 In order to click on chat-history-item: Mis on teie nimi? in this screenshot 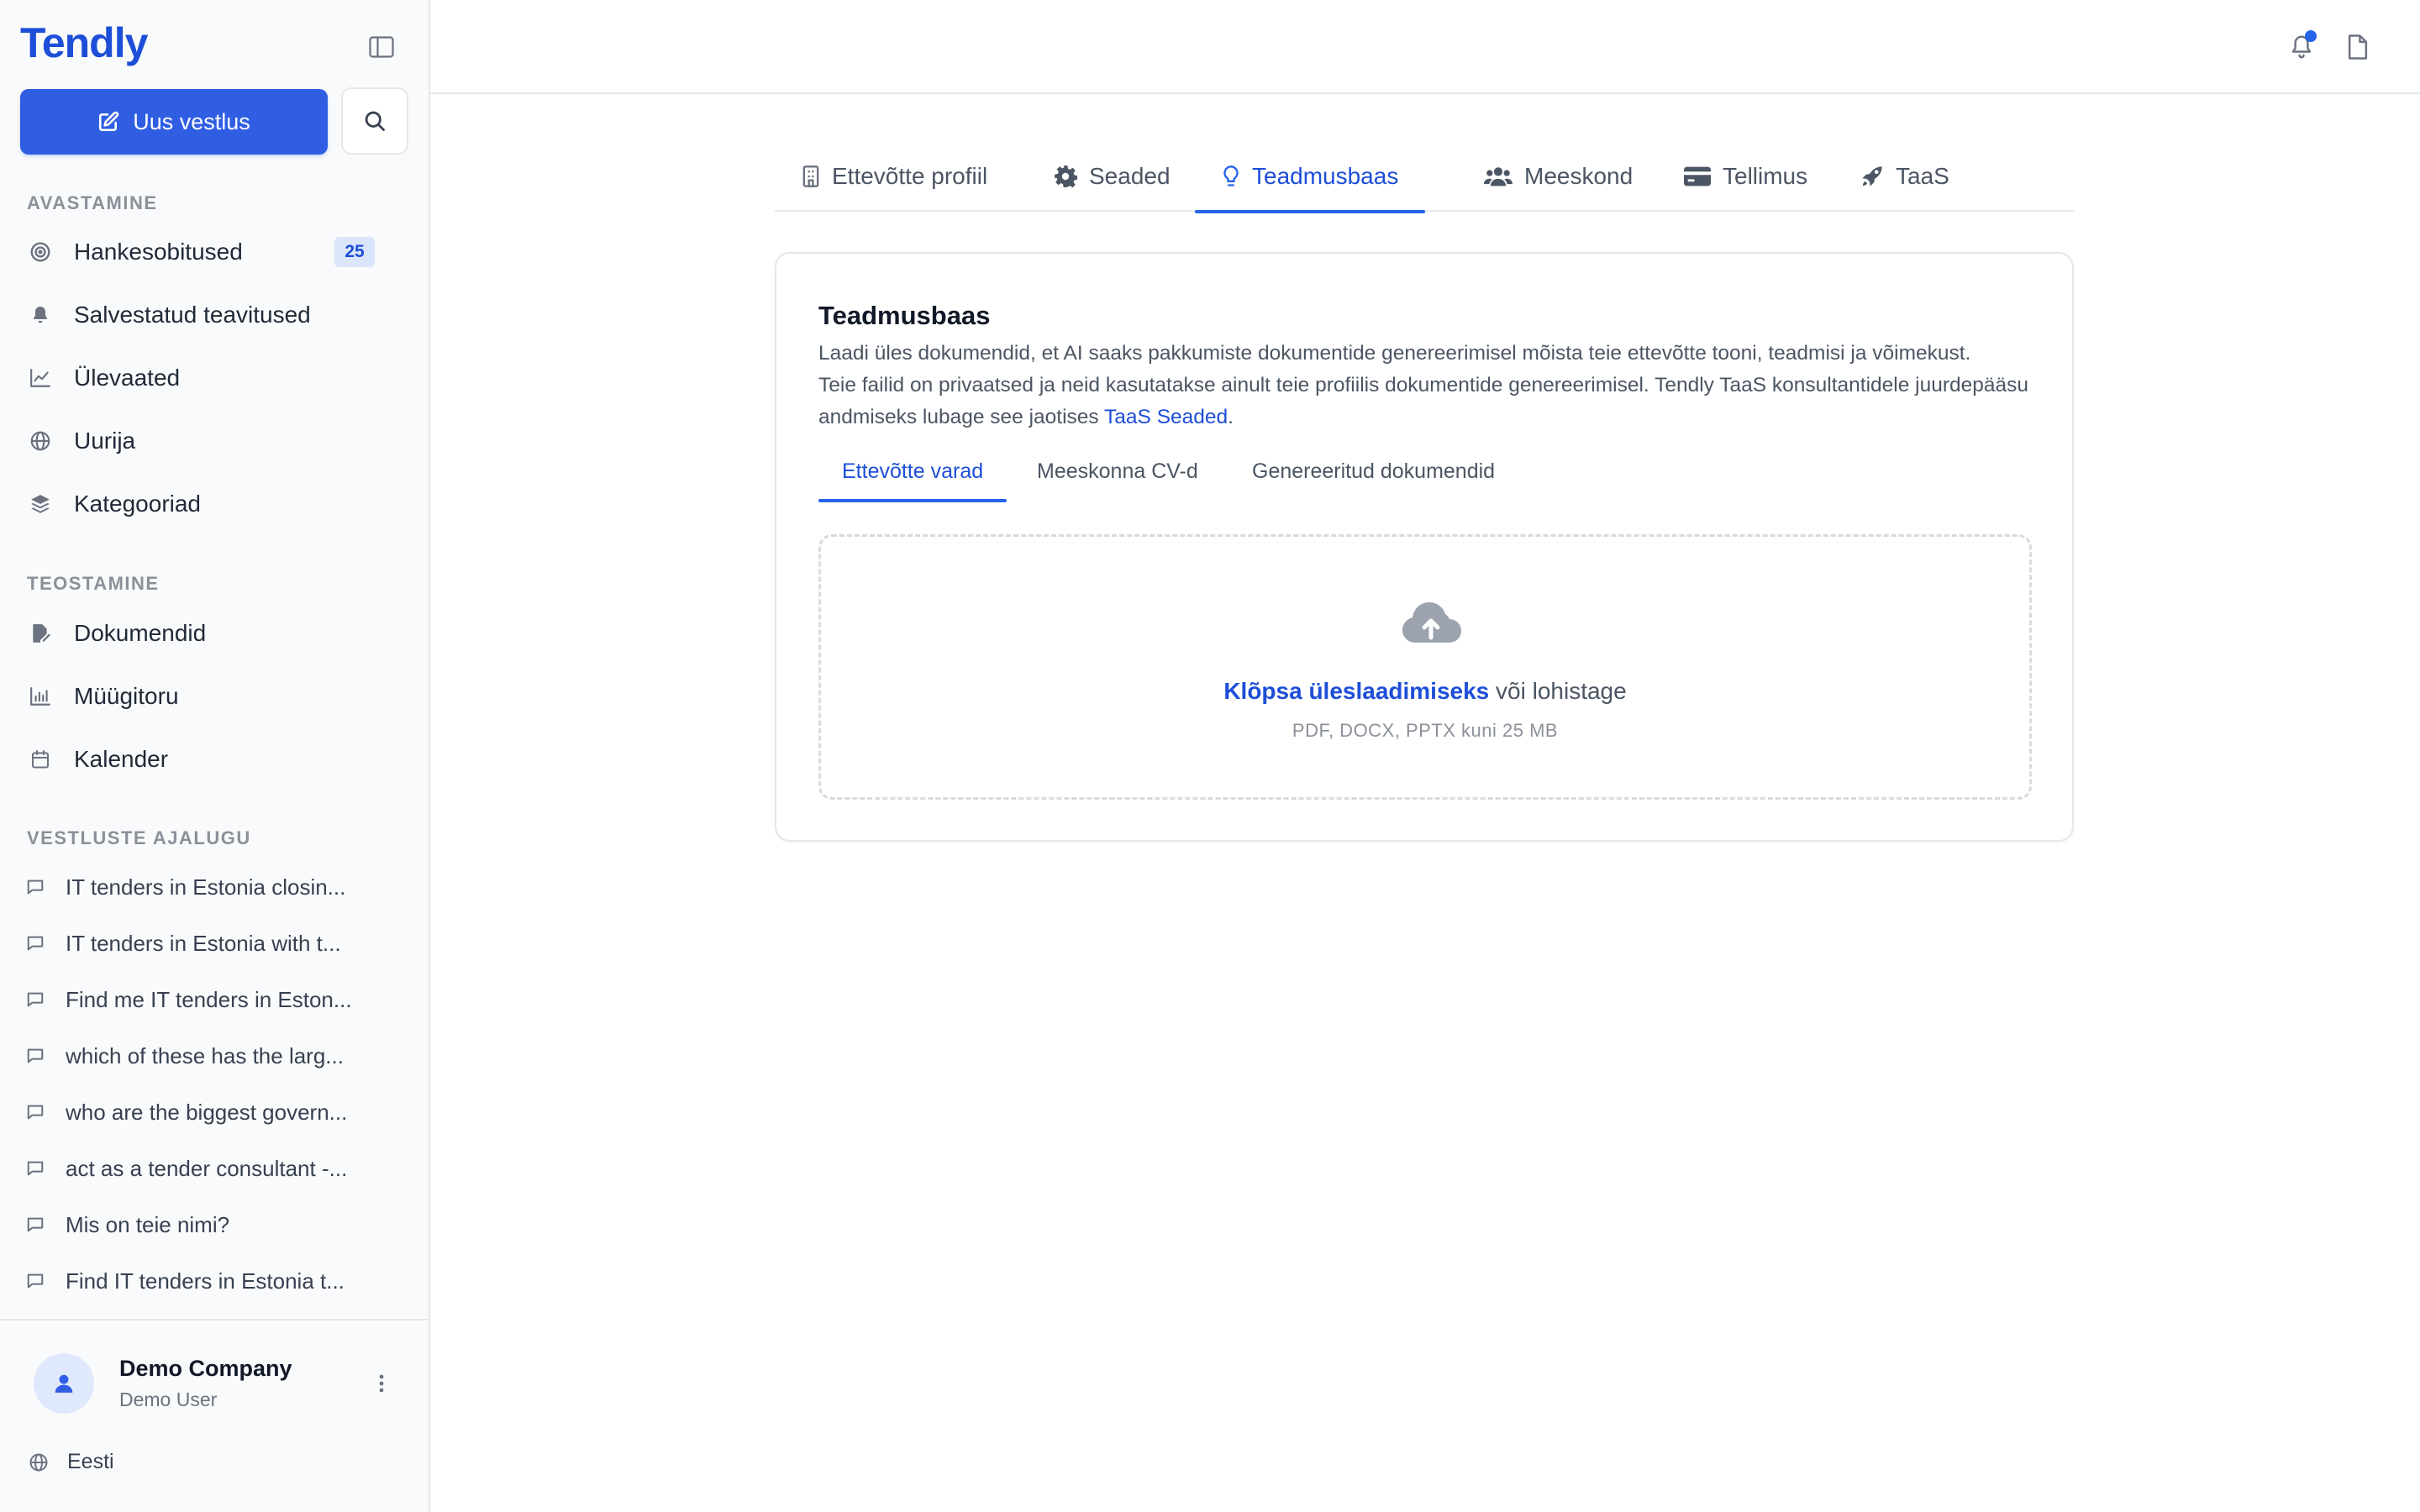, I will do `click(205, 1224)`.